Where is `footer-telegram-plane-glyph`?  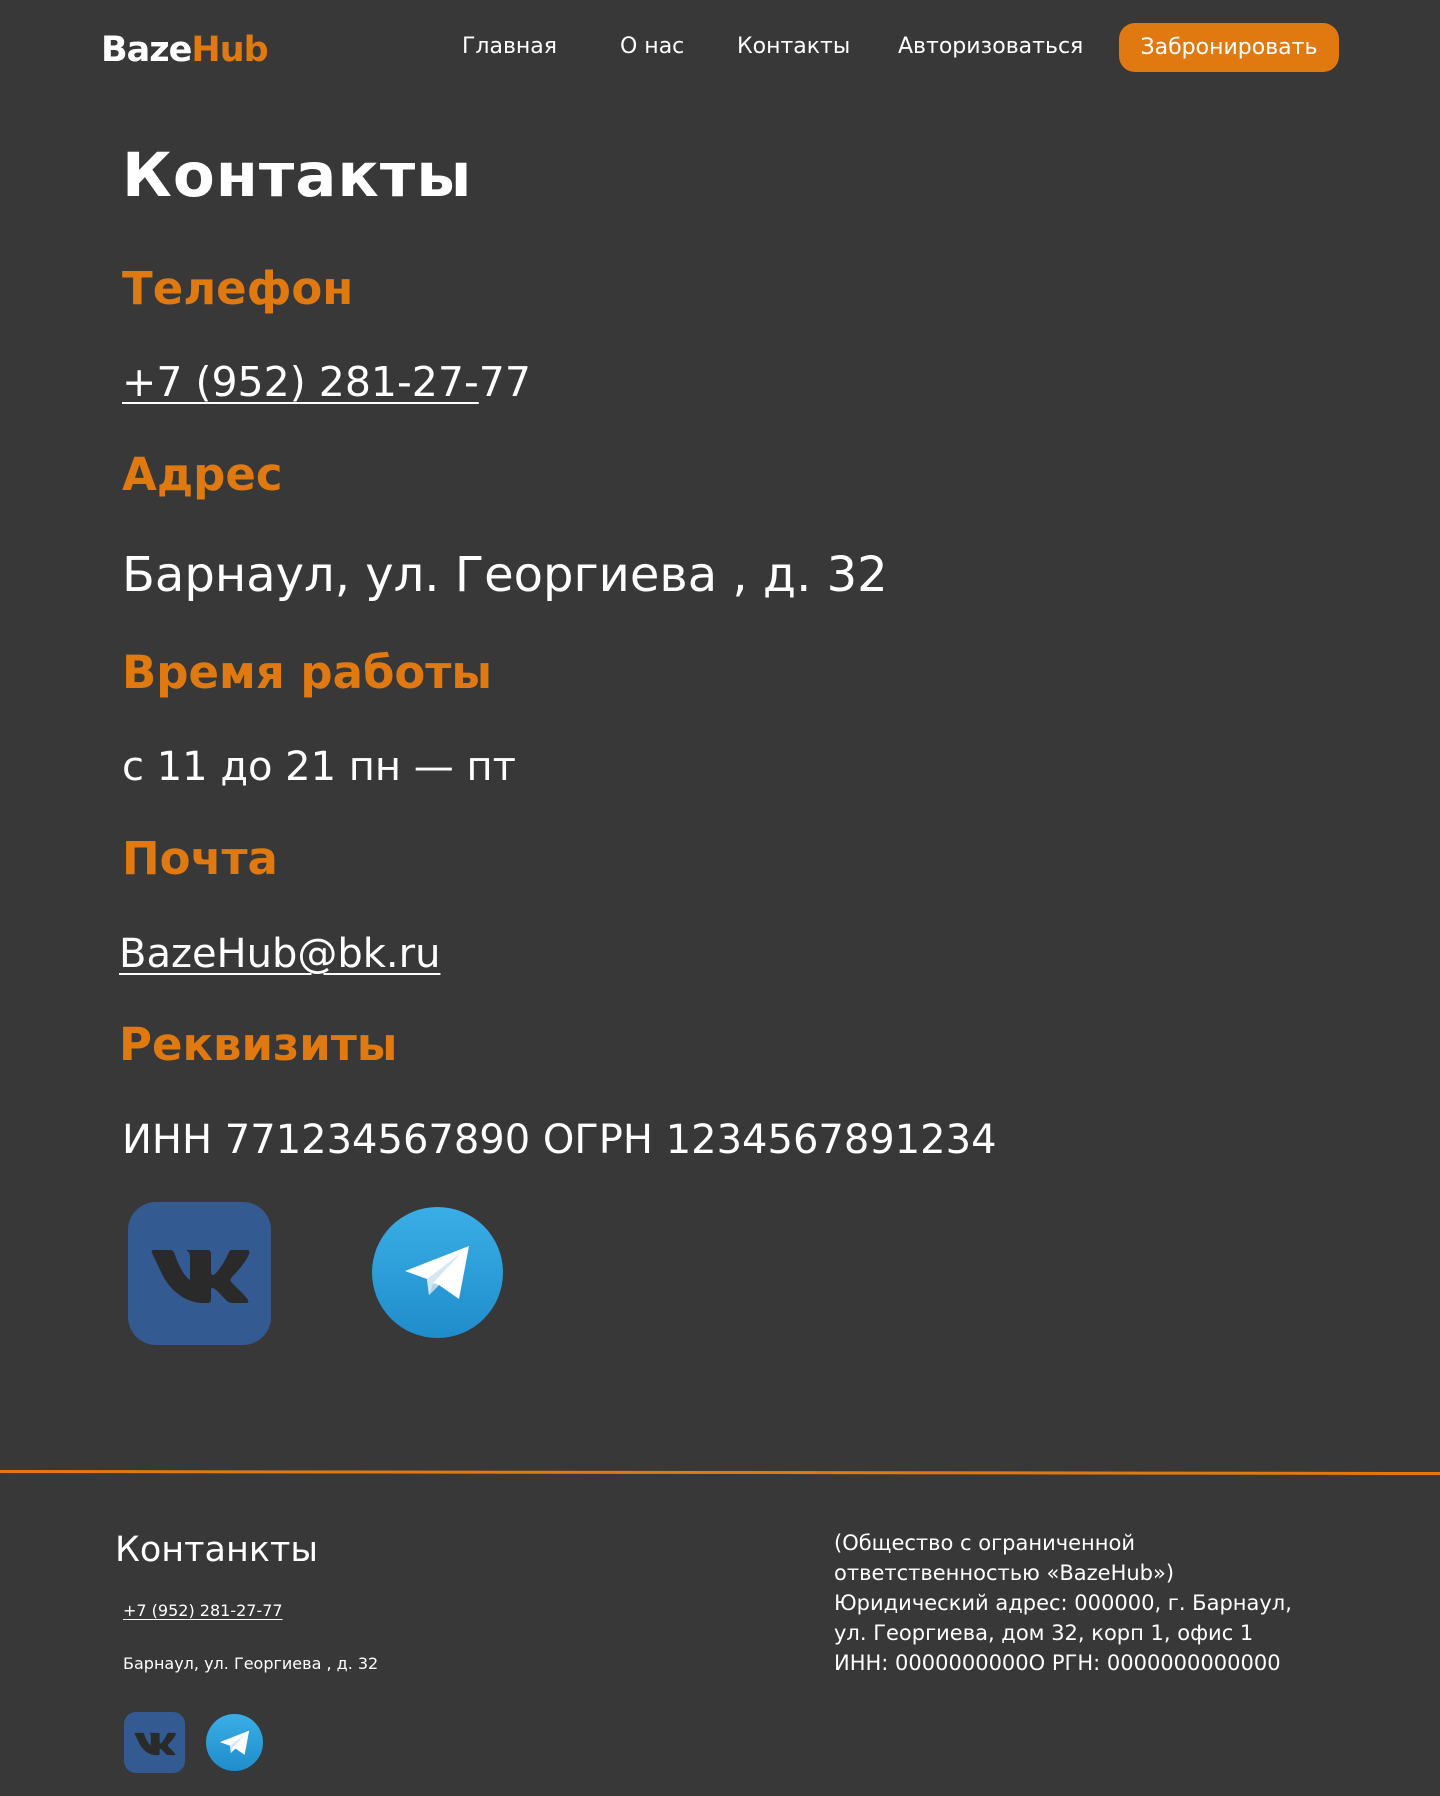
footer-telegram-plane-glyph is located at coordinates (234, 1742).